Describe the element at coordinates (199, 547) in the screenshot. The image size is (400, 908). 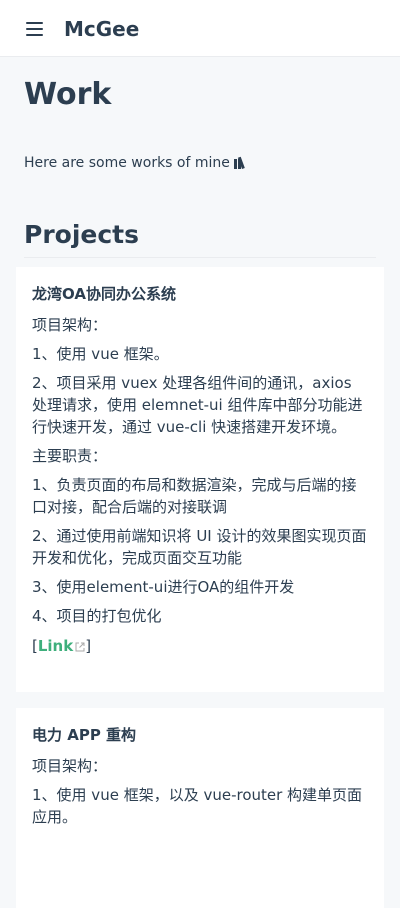
I see `project-line: 2、通过使用前端知识将 UI 设计的效果图实现页面开发和优化，完成页面交互功能` at that location.